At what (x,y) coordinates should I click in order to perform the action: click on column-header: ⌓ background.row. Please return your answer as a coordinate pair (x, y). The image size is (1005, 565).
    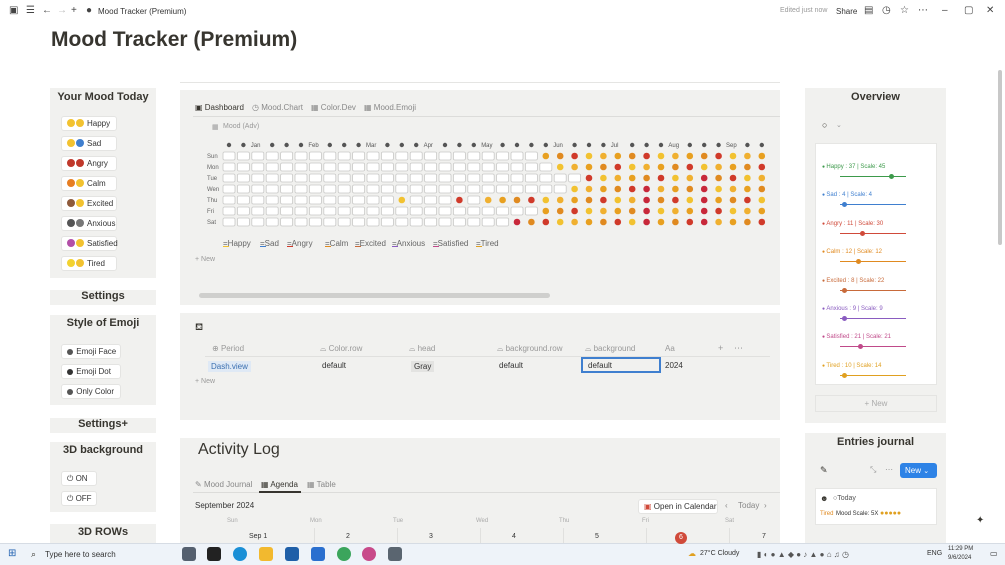
    Looking at the image, I should click on (529, 349).